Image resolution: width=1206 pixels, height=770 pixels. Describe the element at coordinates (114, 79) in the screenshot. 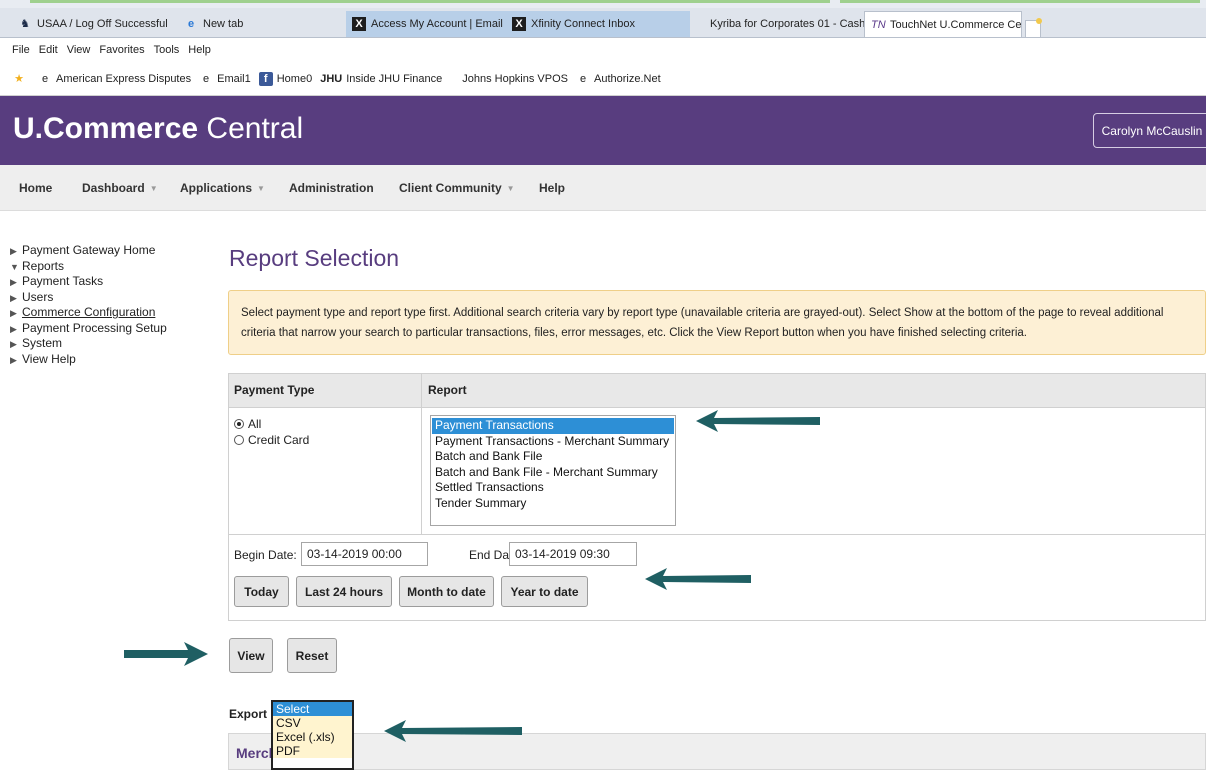

I see `favorite-amex-disputes: e American Express Disputes` at that location.